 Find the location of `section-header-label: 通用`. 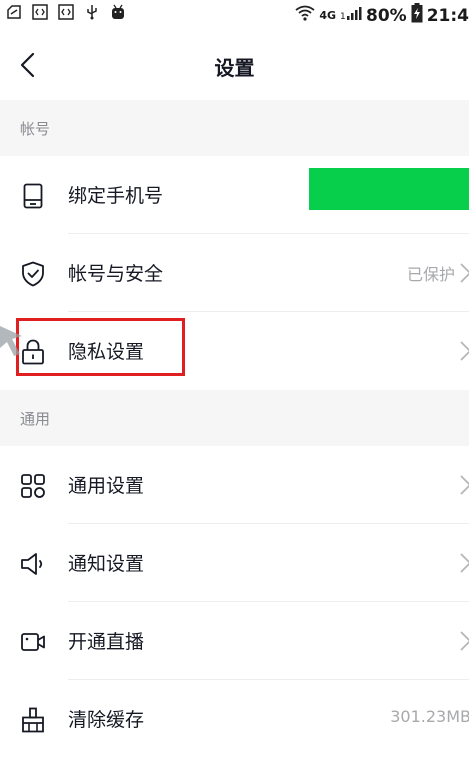

section-header-label: 通用 is located at coordinates (35, 419).